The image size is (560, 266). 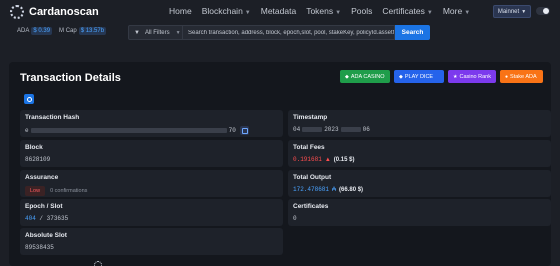 What do you see at coordinates (311, 206) in the screenshot?
I see `certificates-label: Certificates` at bounding box center [311, 206].